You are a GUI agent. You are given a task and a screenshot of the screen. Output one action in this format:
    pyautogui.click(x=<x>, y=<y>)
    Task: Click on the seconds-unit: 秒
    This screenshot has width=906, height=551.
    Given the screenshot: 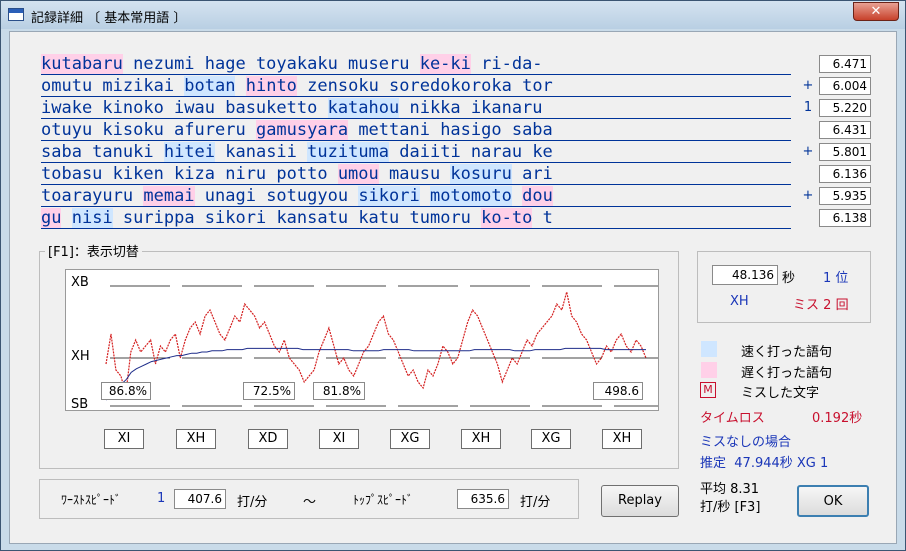 What is the action you would take?
    pyautogui.click(x=789, y=278)
    